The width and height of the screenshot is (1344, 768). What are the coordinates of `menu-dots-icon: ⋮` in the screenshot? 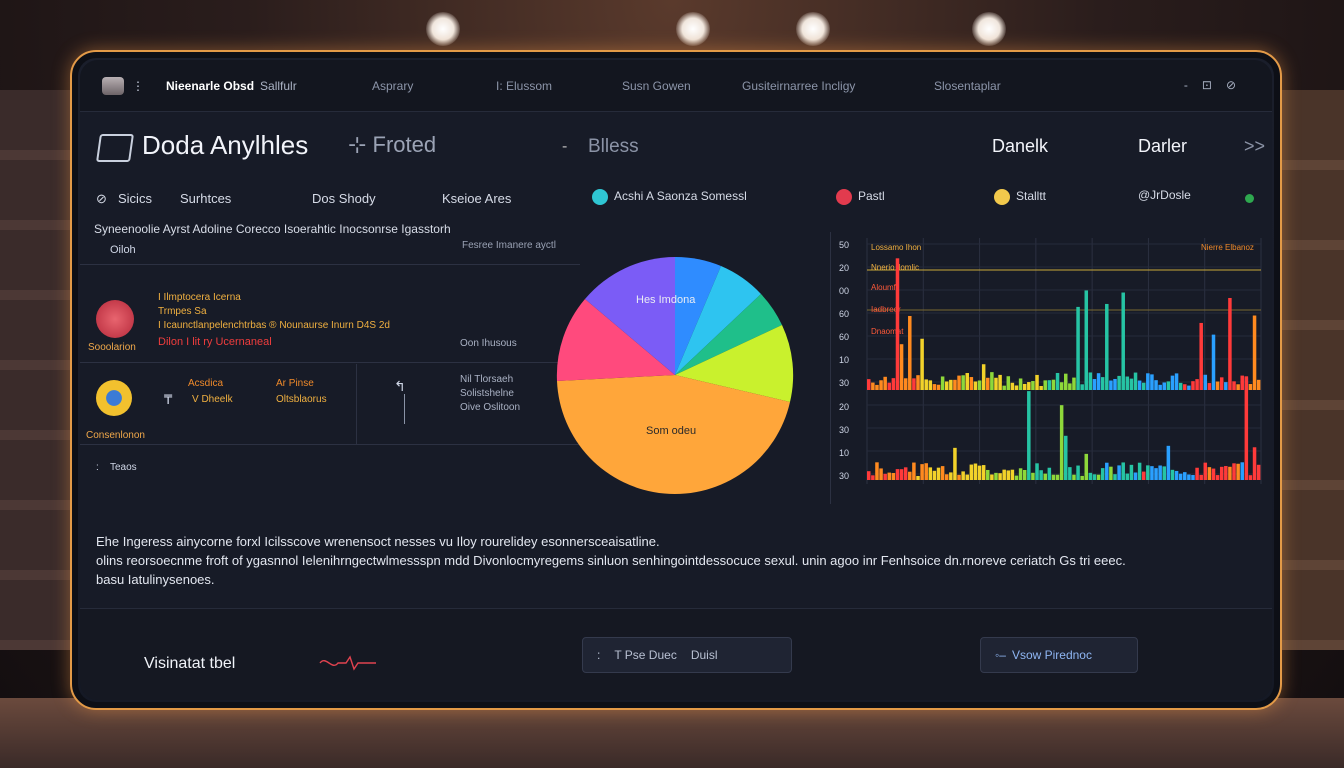 It's located at (138, 86).